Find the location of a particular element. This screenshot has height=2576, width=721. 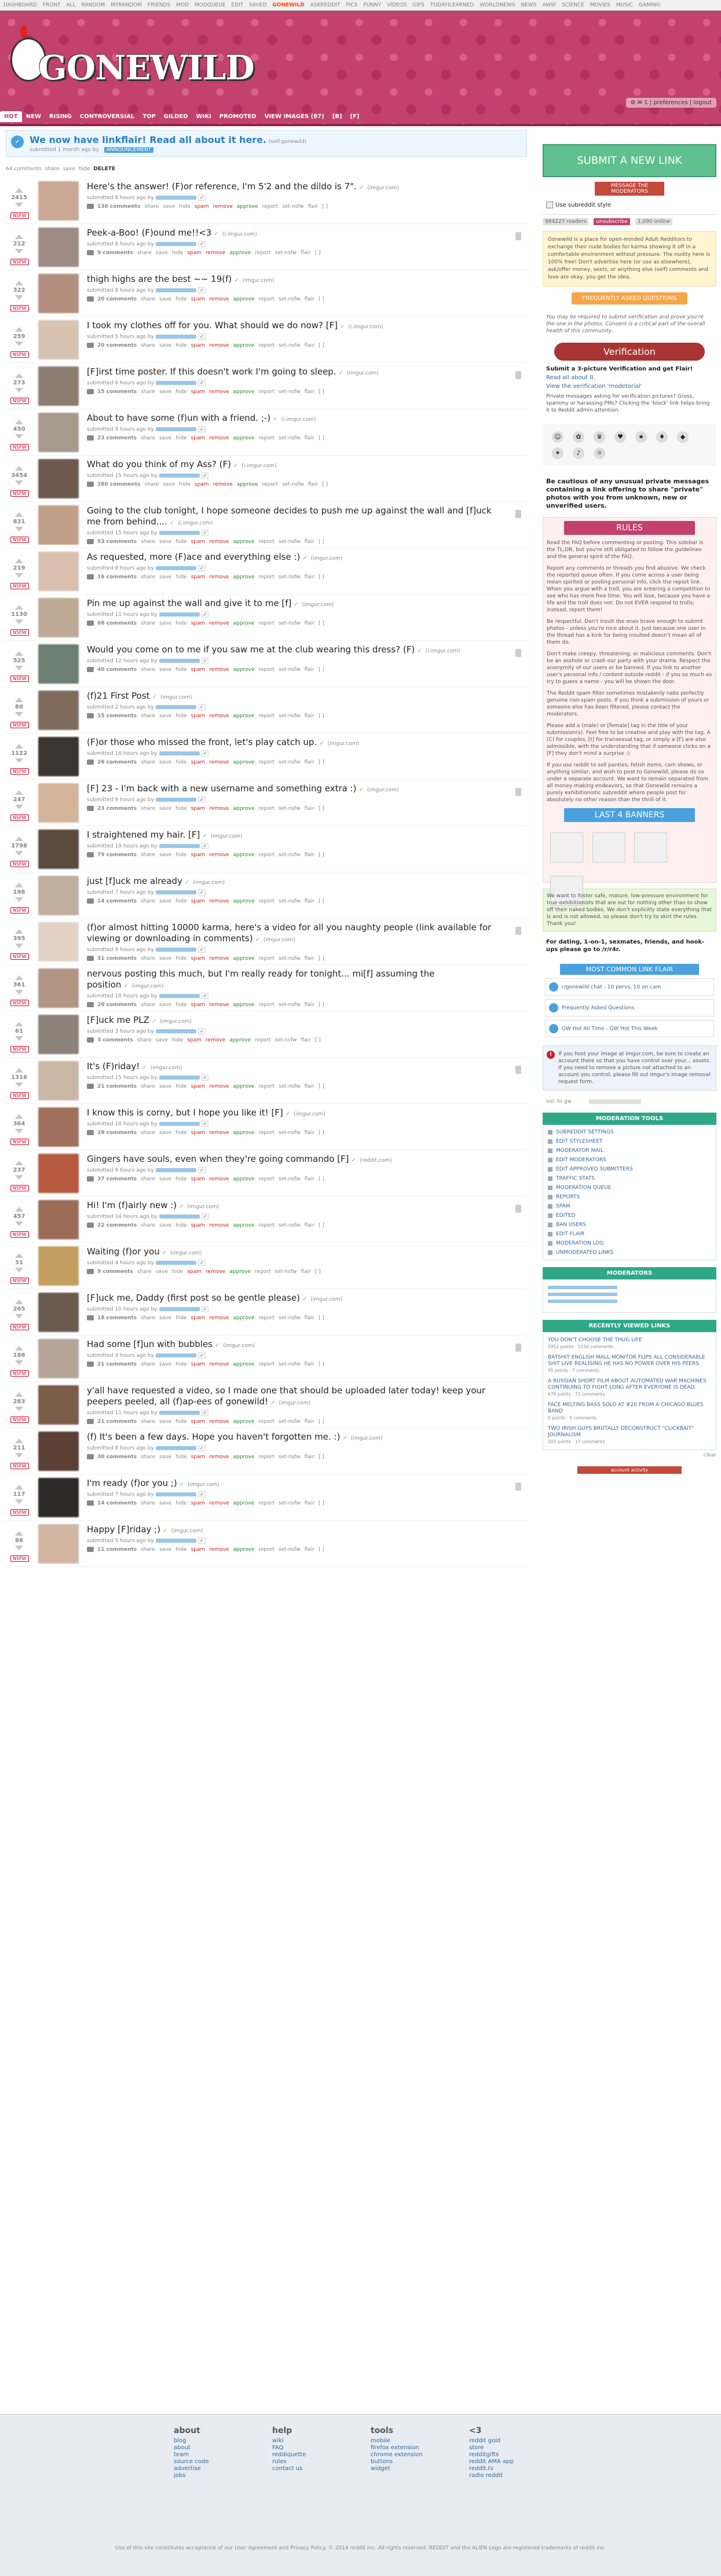

post-title: Waiting (f)or you is located at coordinates (123, 1251).